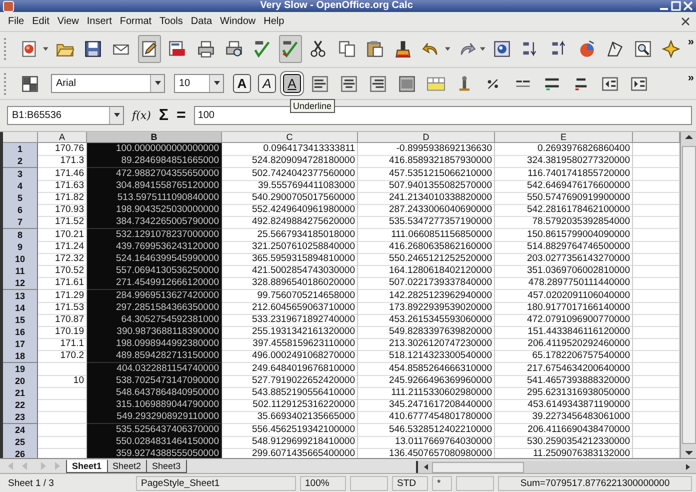 The height and width of the screenshot is (492, 696). Describe the element at coordinates (68, 21) in the screenshot. I see `menu-item: View` at that location.